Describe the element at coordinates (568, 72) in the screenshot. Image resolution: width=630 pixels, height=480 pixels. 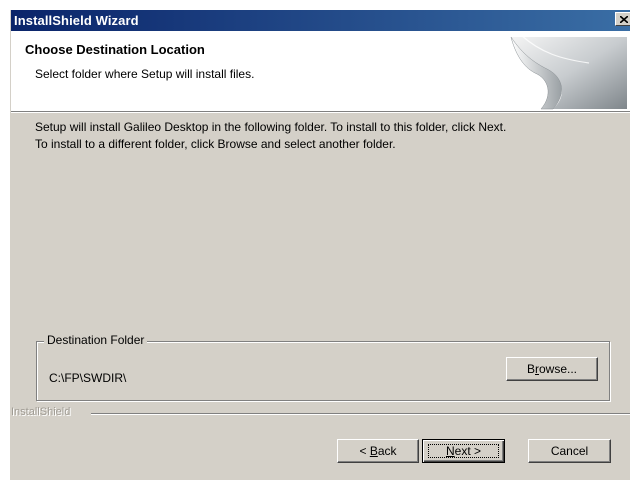
I see `page-curl-icon` at that location.